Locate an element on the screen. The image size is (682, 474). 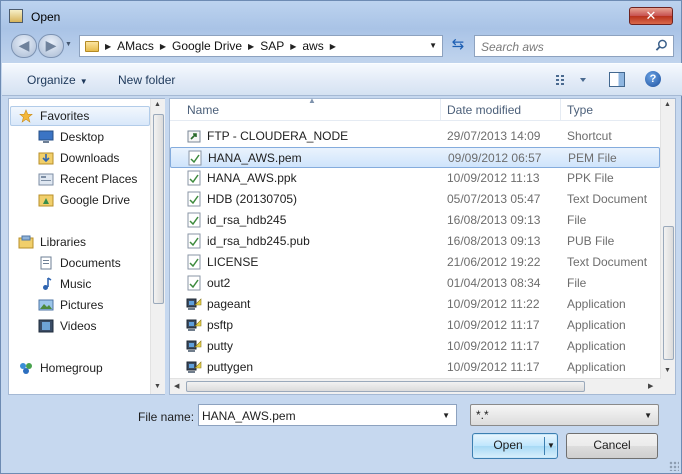
preview-pane-icon is located at coordinates (617, 79).